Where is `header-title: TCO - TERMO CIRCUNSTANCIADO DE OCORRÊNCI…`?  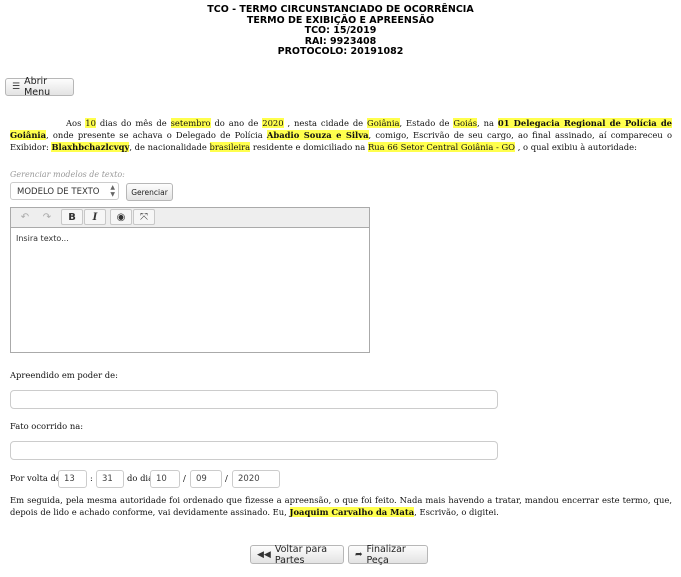
header-title: TCO - TERMO CIRCUNSTANCIADO DE OCORRÊNCI… is located at coordinates (340, 9).